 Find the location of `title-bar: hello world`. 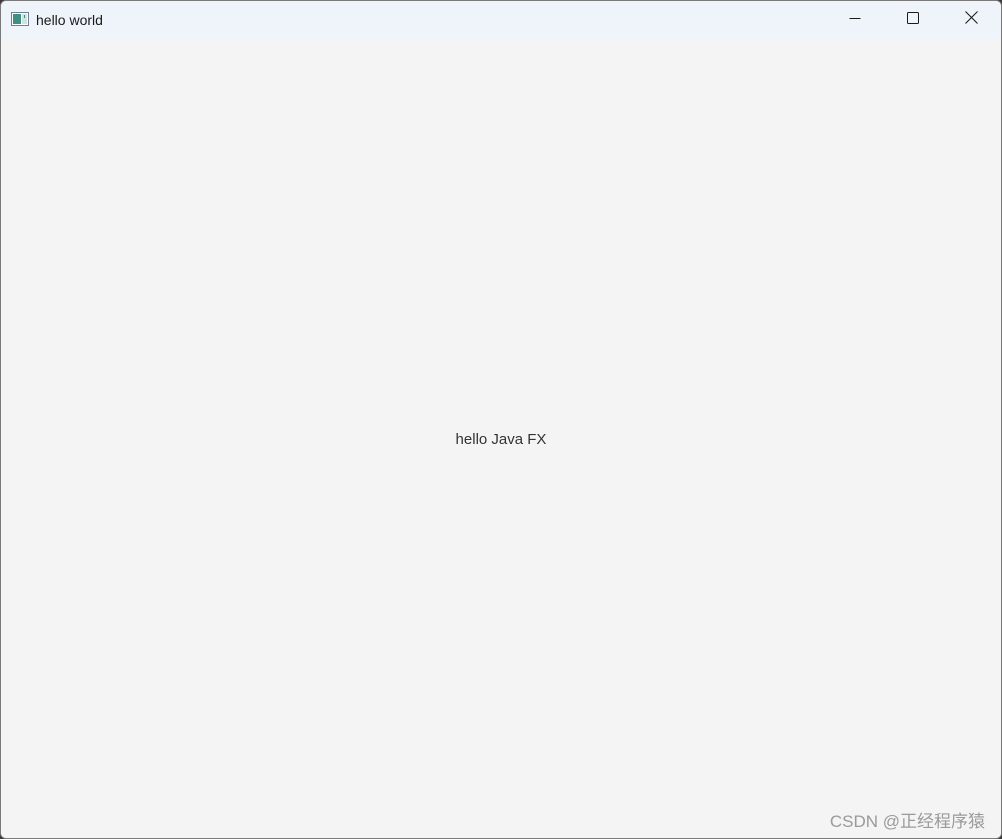

title-bar: hello world is located at coordinates (501, 20).